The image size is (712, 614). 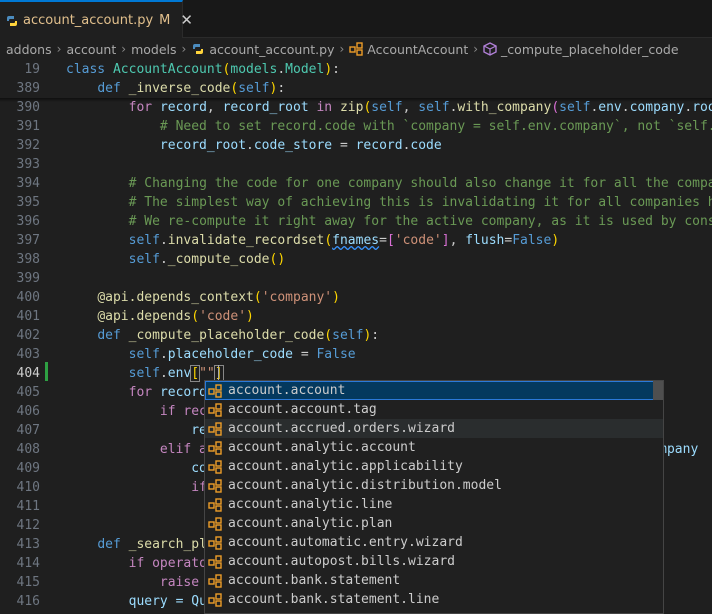 What do you see at coordinates (28, 506) in the screenshot?
I see `line-number: 411` at bounding box center [28, 506].